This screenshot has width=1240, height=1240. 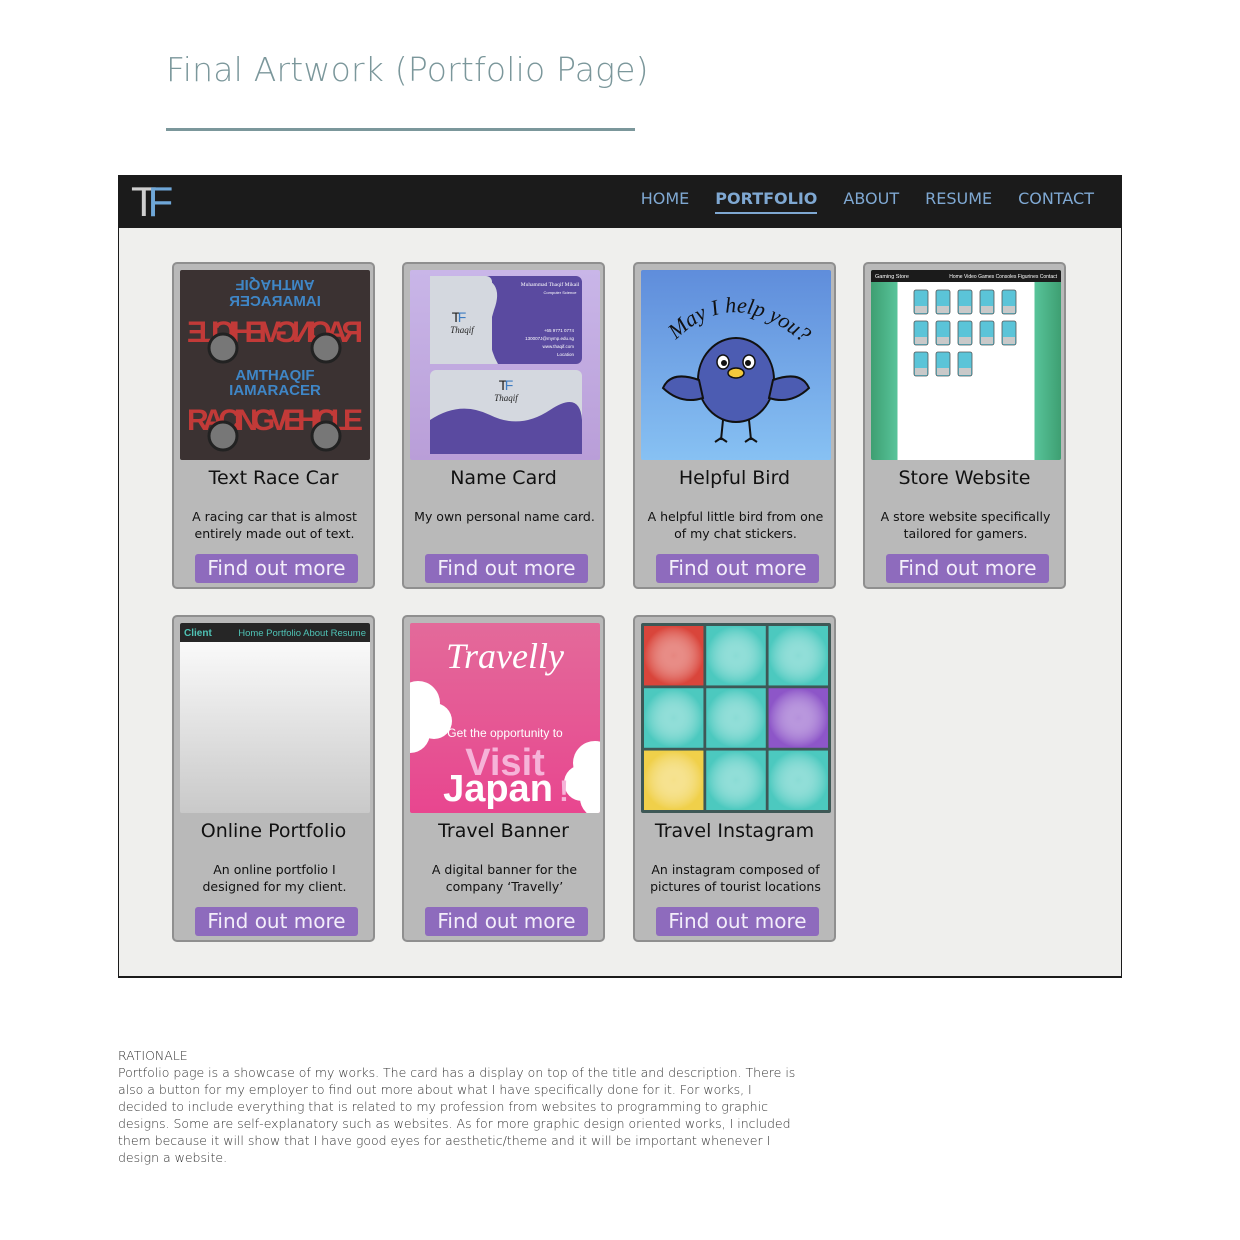 I want to click on svg-text: Japan, so click(x=498, y=789).